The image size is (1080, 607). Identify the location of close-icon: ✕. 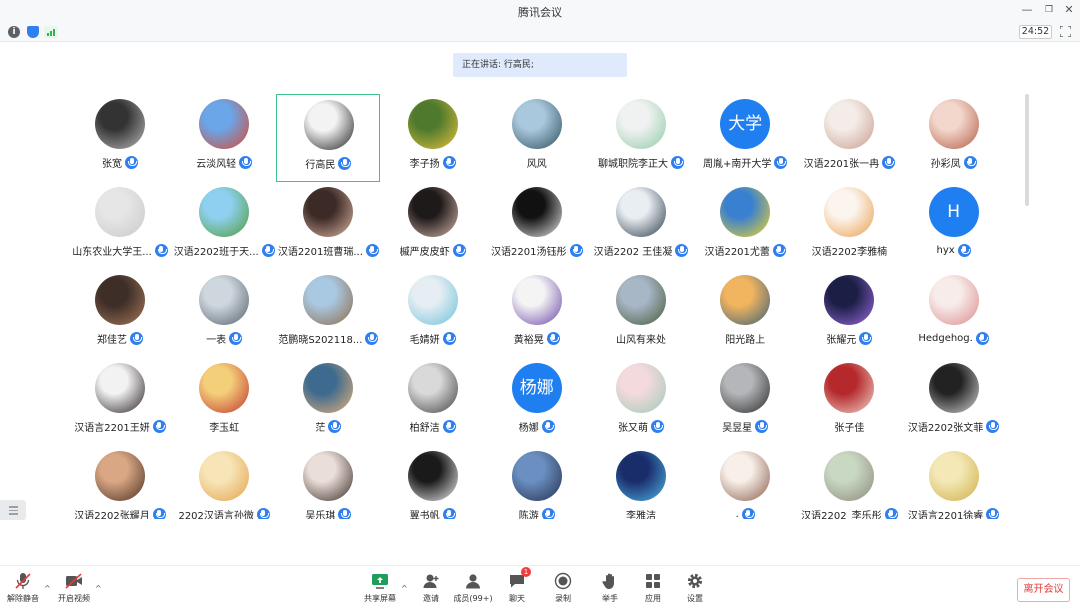
(1069, 10).